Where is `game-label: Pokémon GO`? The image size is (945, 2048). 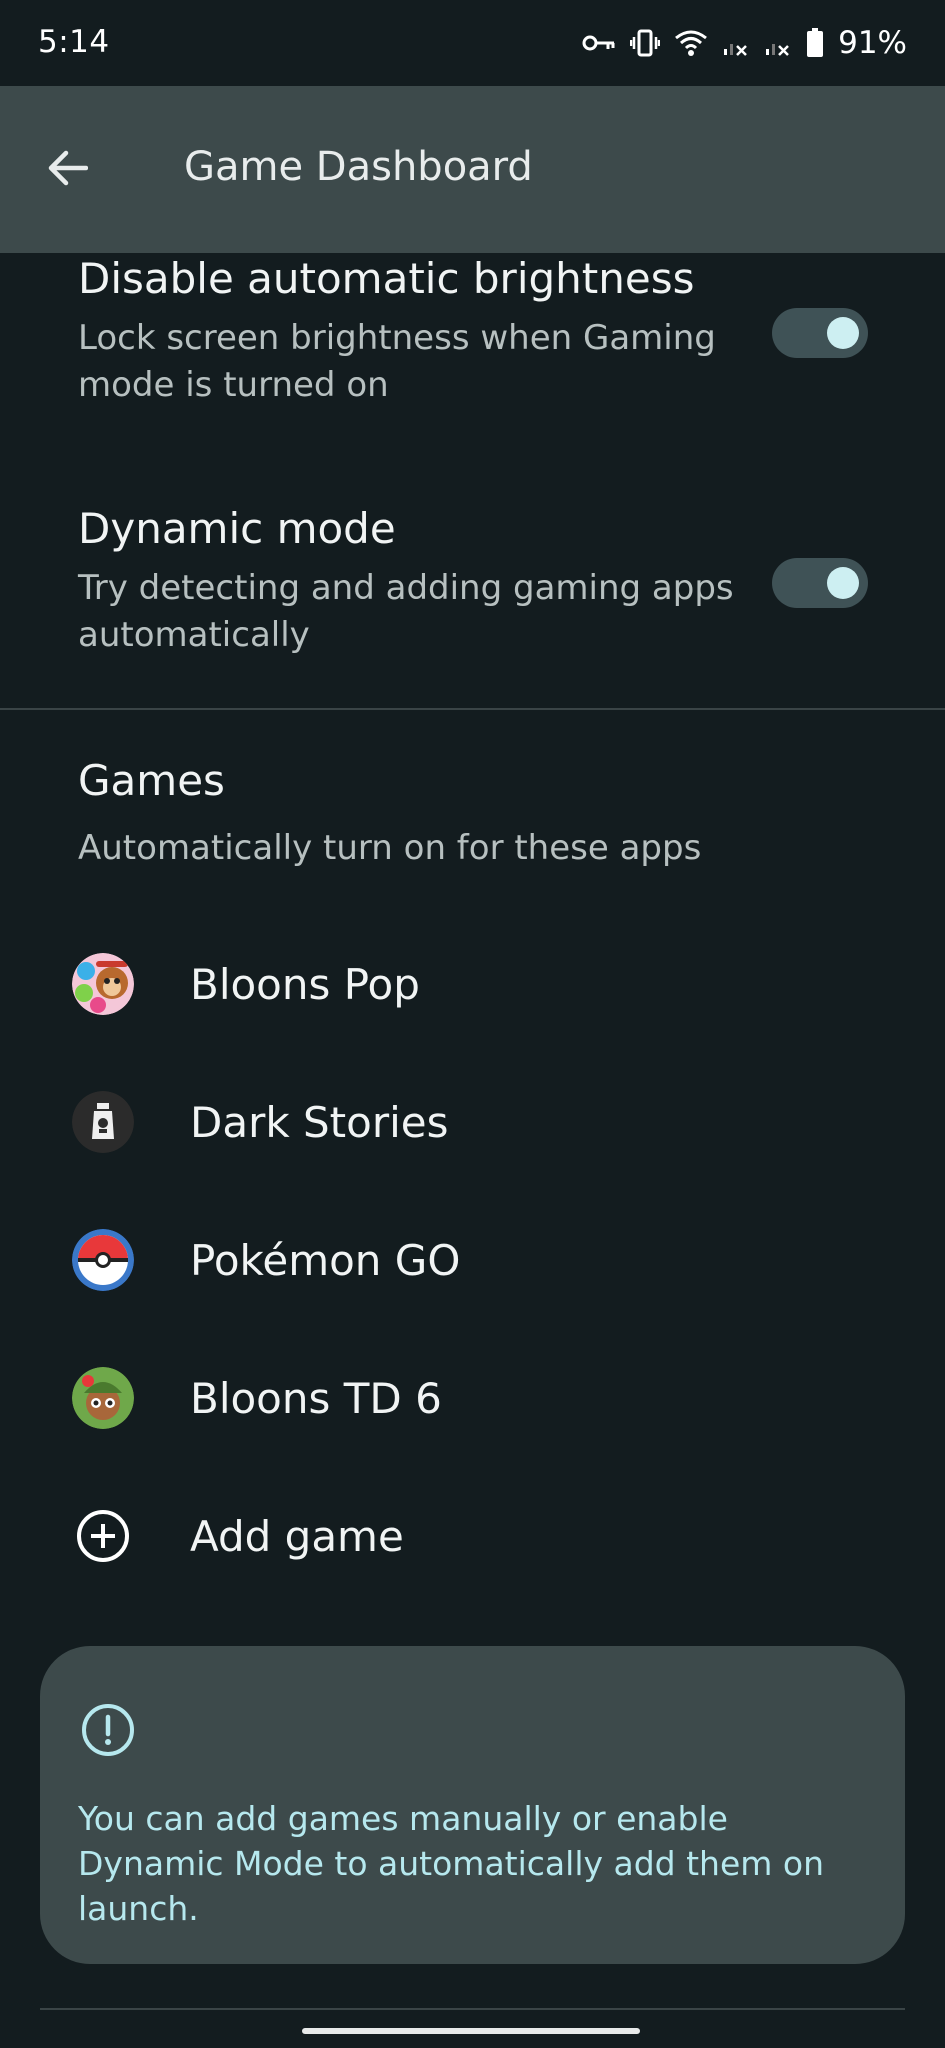
game-label: Pokémon GO is located at coordinates (325, 1260).